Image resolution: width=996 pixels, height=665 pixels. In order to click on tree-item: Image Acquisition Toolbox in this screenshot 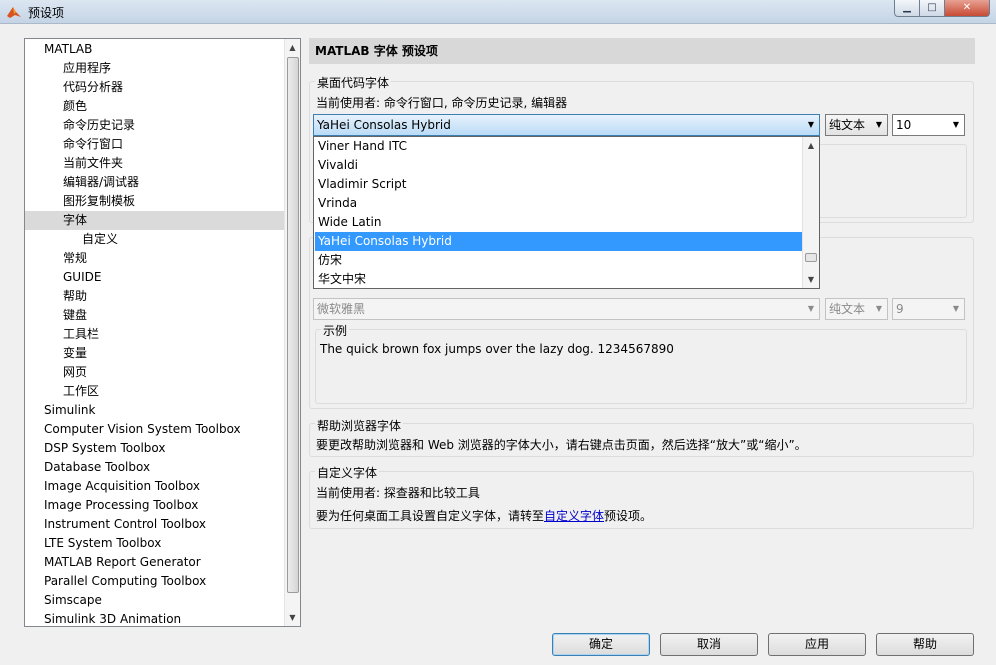, I will do `click(154, 486)`.